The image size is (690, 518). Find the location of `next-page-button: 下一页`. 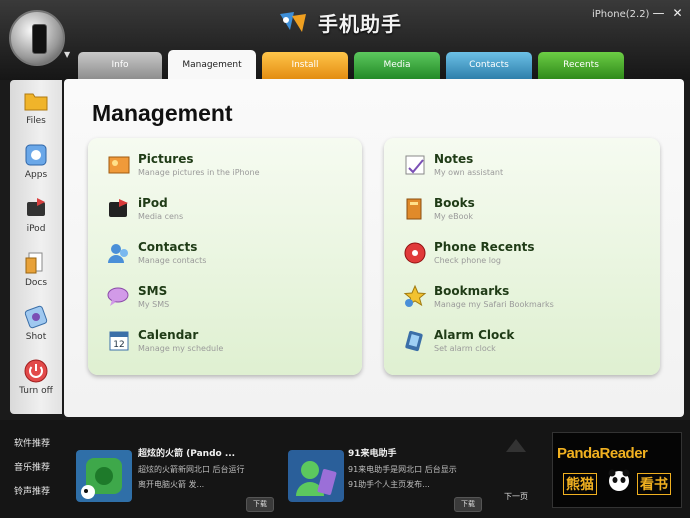

next-page-button: 下一页 is located at coordinates (516, 470).